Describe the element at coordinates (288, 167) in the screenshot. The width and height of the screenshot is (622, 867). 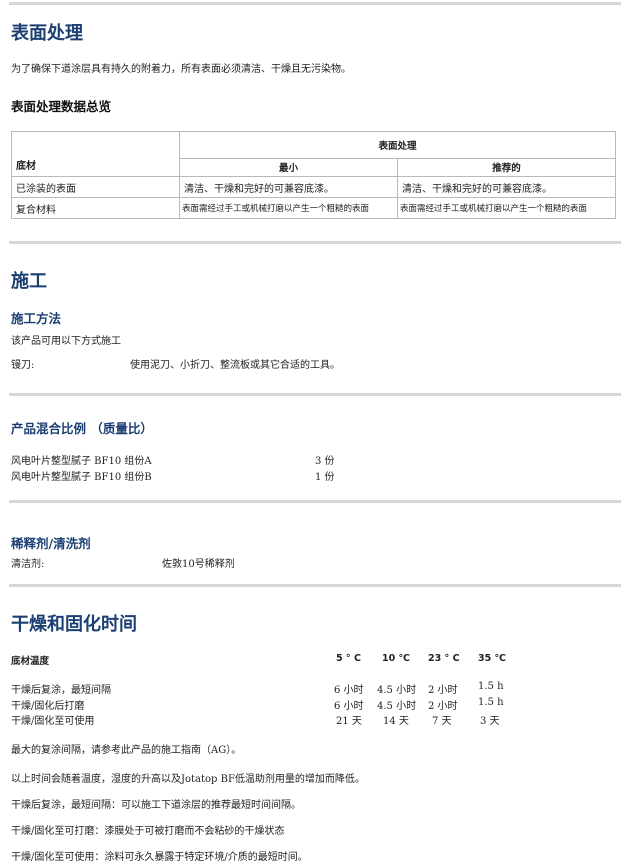
I see `col-min-header: 最小` at that location.